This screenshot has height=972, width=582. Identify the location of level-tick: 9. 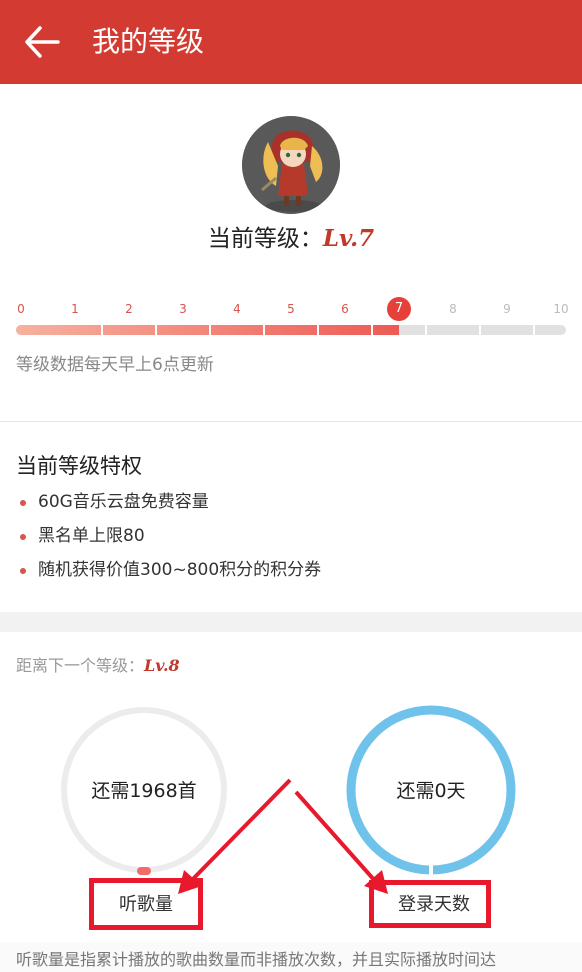
(507, 309).